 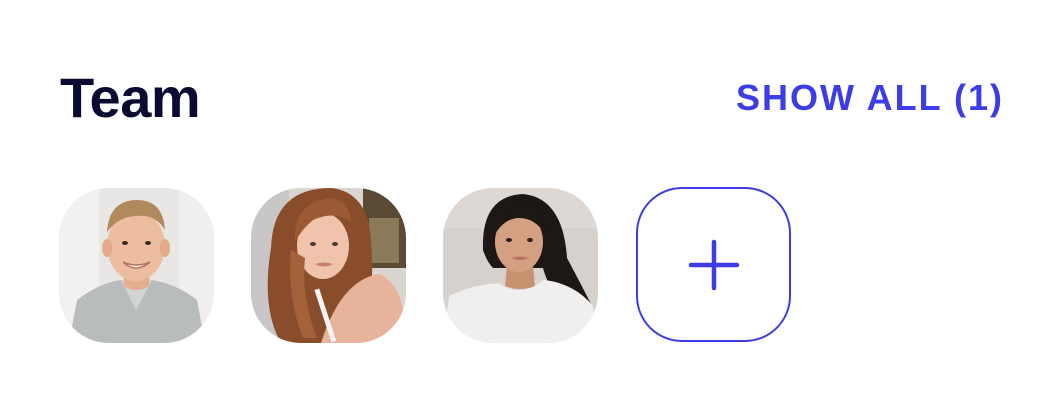 I want to click on plus-icon, so click(x=713, y=264).